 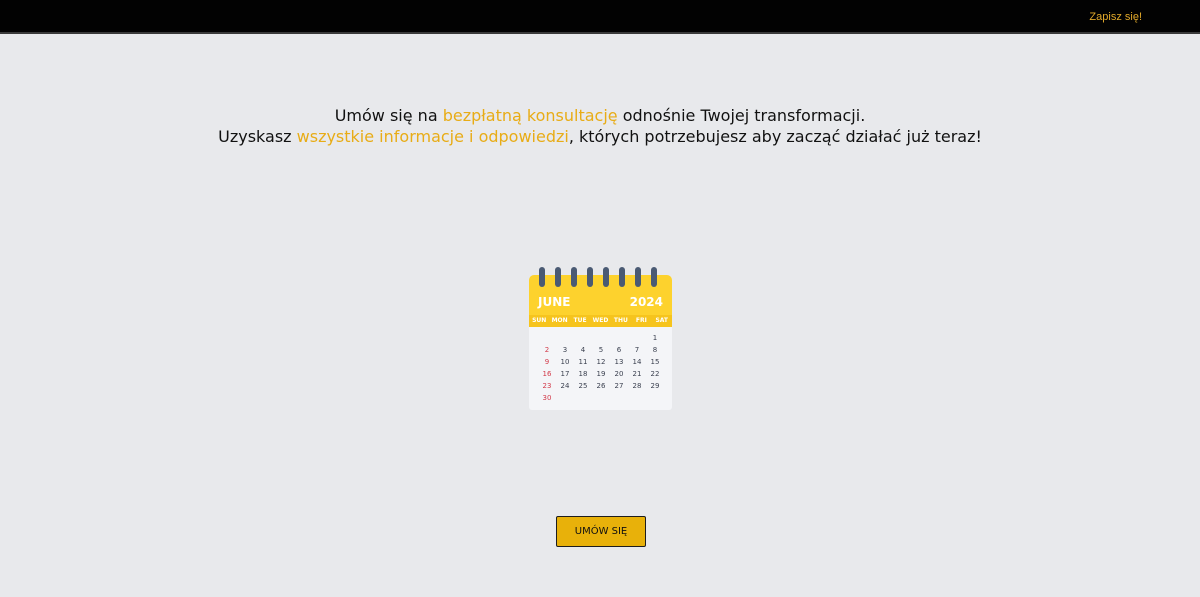 I want to click on calendar-weekday: MON, so click(x=559, y=320).